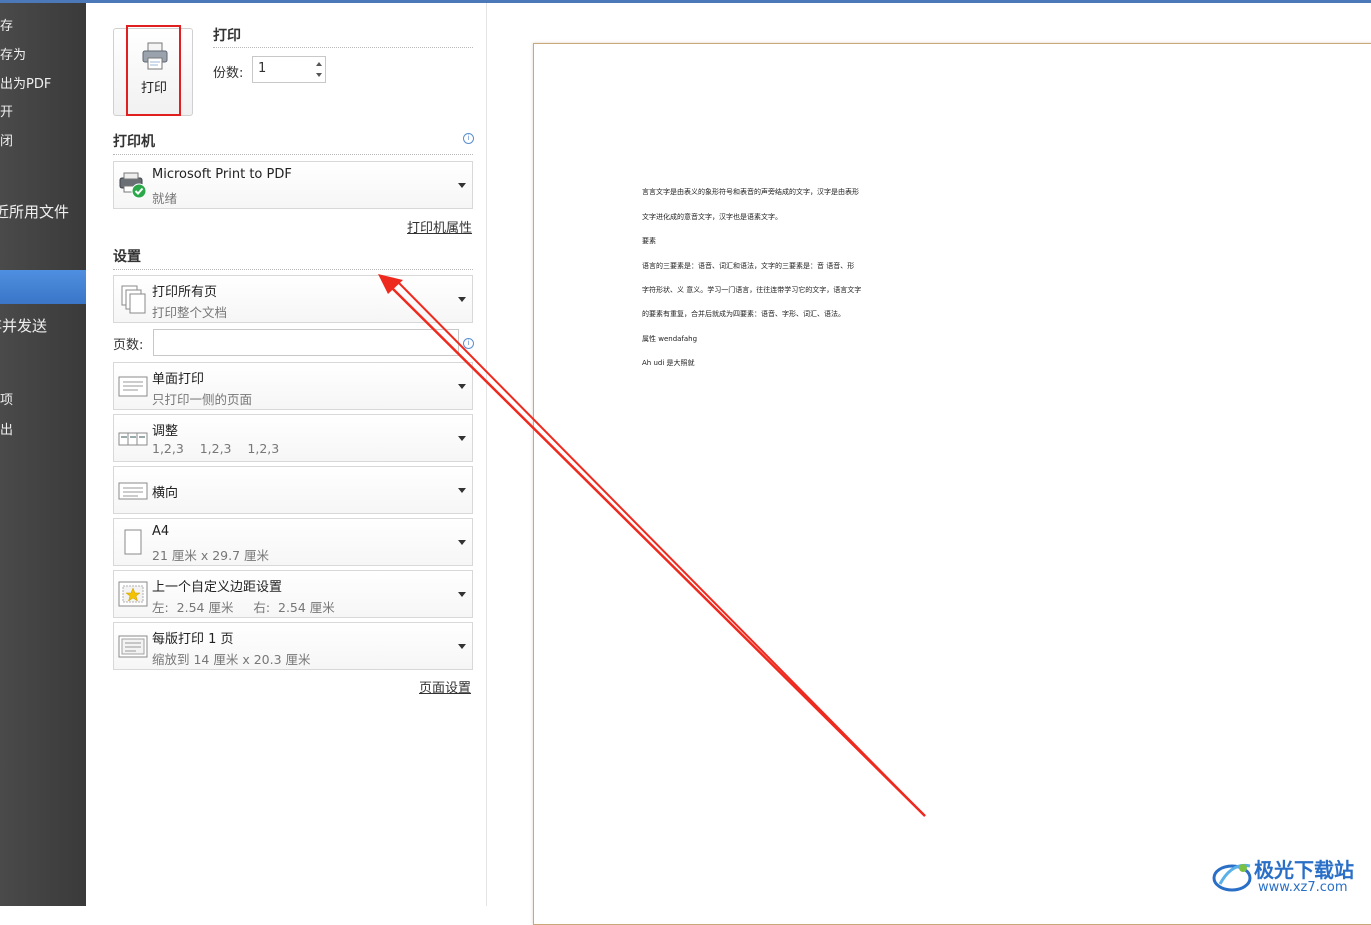 The height and width of the screenshot is (925, 1371). I want to click on nav-item-exit: 出, so click(6, 428).